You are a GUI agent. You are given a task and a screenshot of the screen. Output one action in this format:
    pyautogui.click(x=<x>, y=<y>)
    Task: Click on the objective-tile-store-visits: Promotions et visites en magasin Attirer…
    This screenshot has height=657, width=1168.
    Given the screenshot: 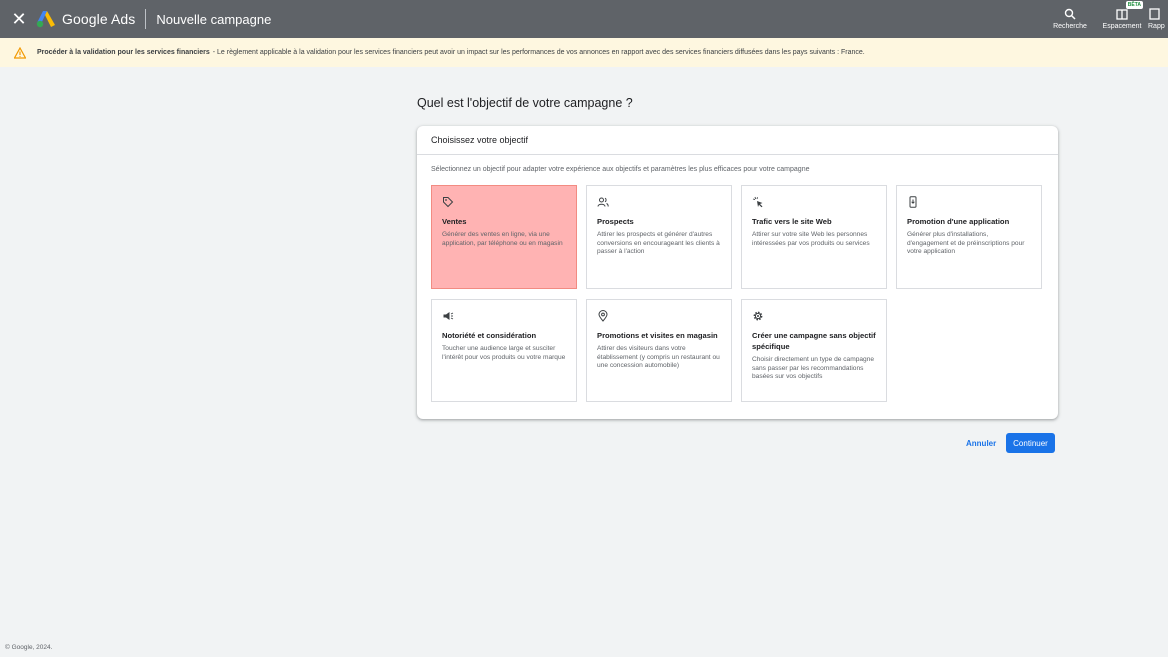 What is the action you would take?
    pyautogui.click(x=659, y=350)
    